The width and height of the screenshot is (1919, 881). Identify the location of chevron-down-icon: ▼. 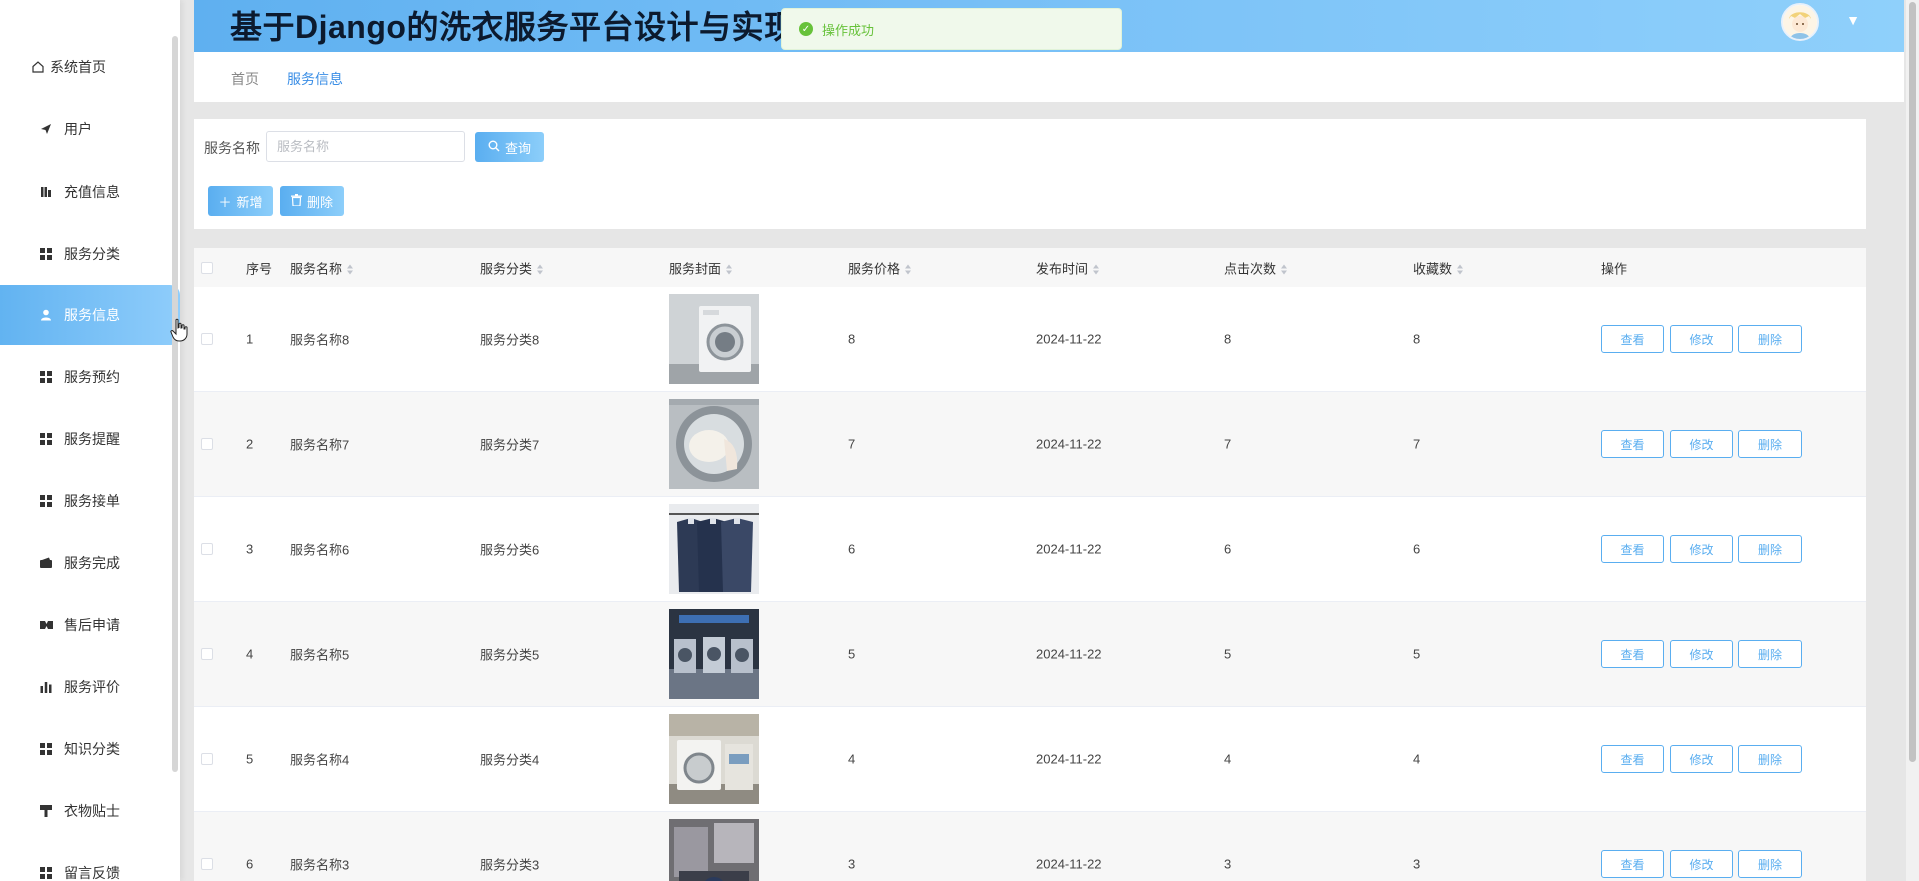
(1853, 20).